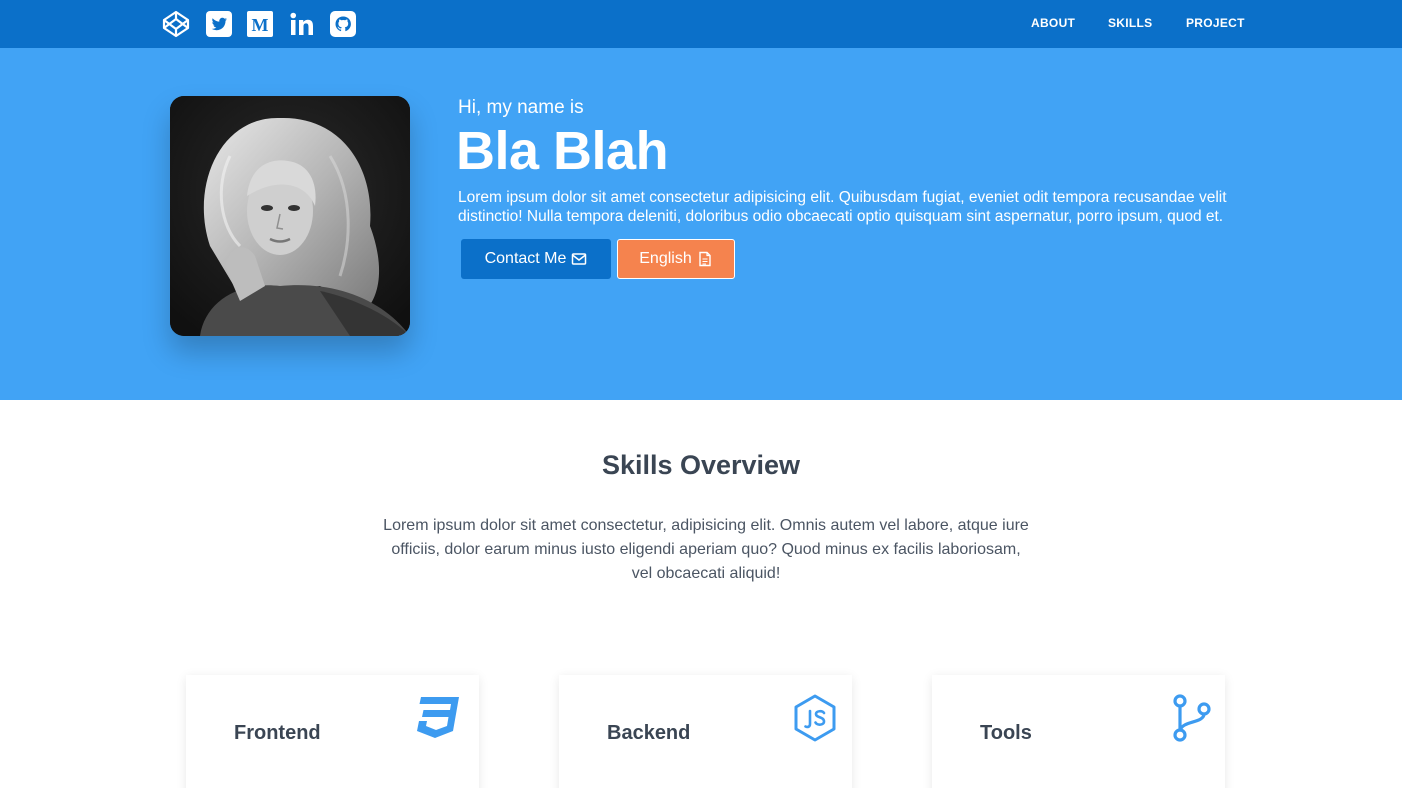 This screenshot has width=1402, height=788. What do you see at coordinates (290, 216) in the screenshot?
I see `profile-photo` at bounding box center [290, 216].